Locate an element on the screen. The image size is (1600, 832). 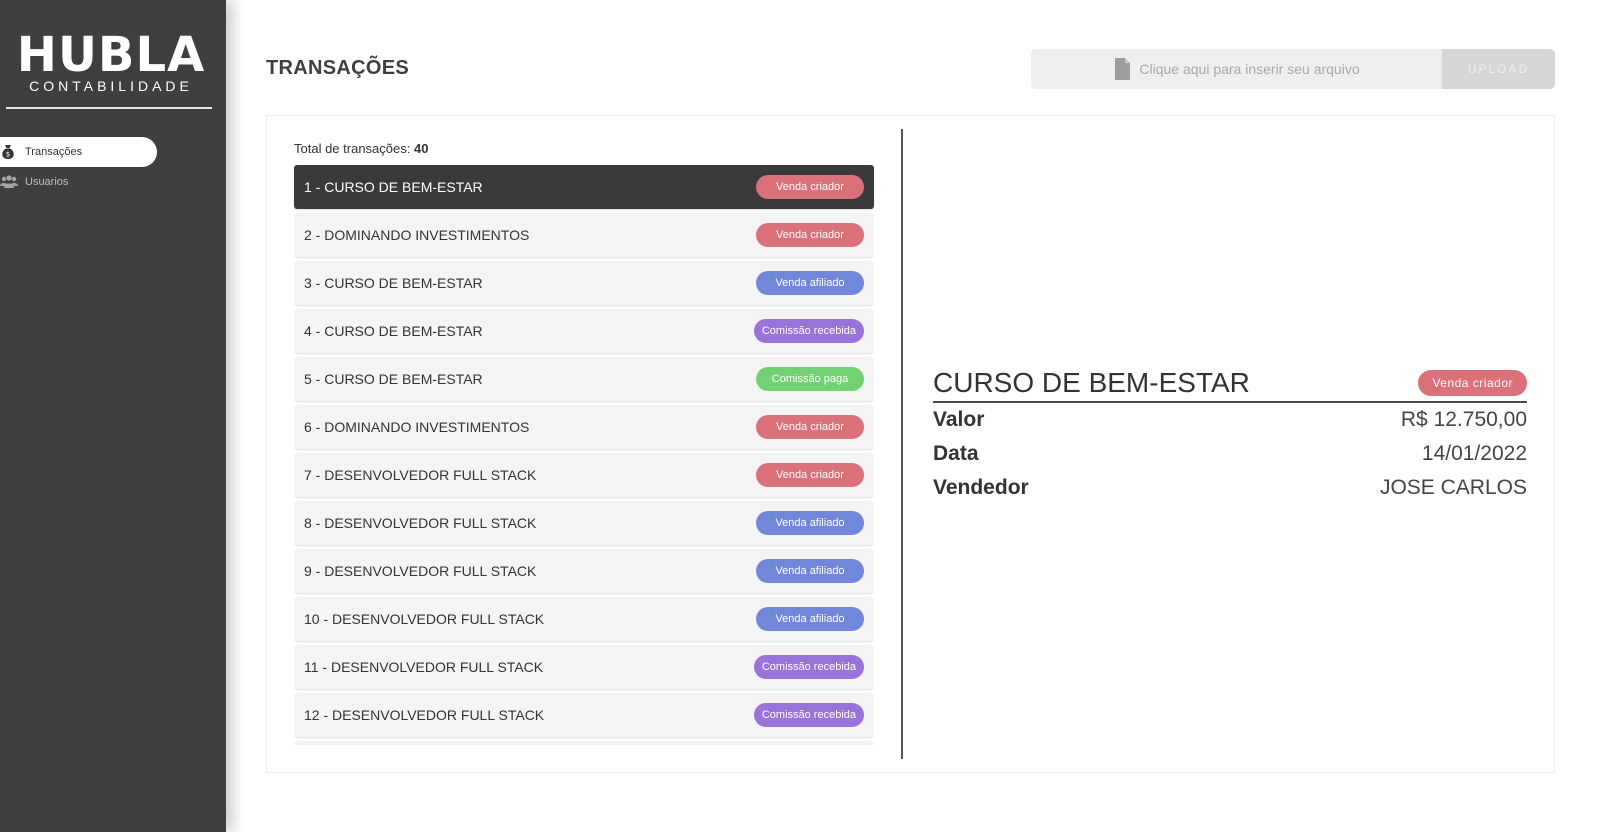
money-bag-icon: $ is located at coordinates (9, 152).